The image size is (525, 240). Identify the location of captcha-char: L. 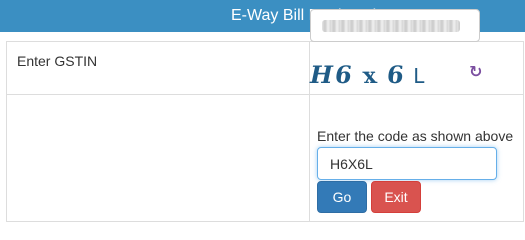
(419, 76).